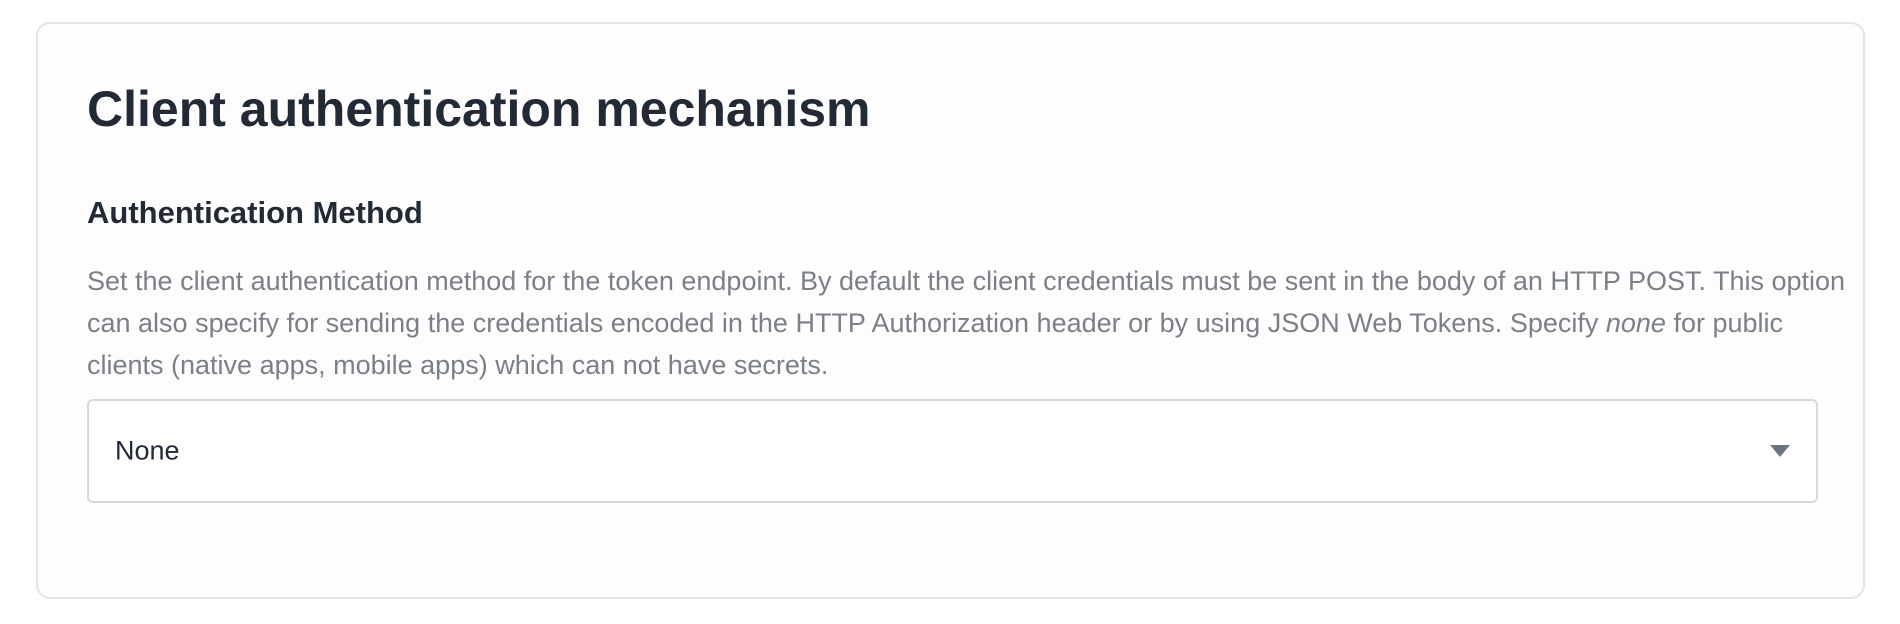 The width and height of the screenshot is (1900, 624). I want to click on authentication-method-label: Authentication Method, so click(255, 212).